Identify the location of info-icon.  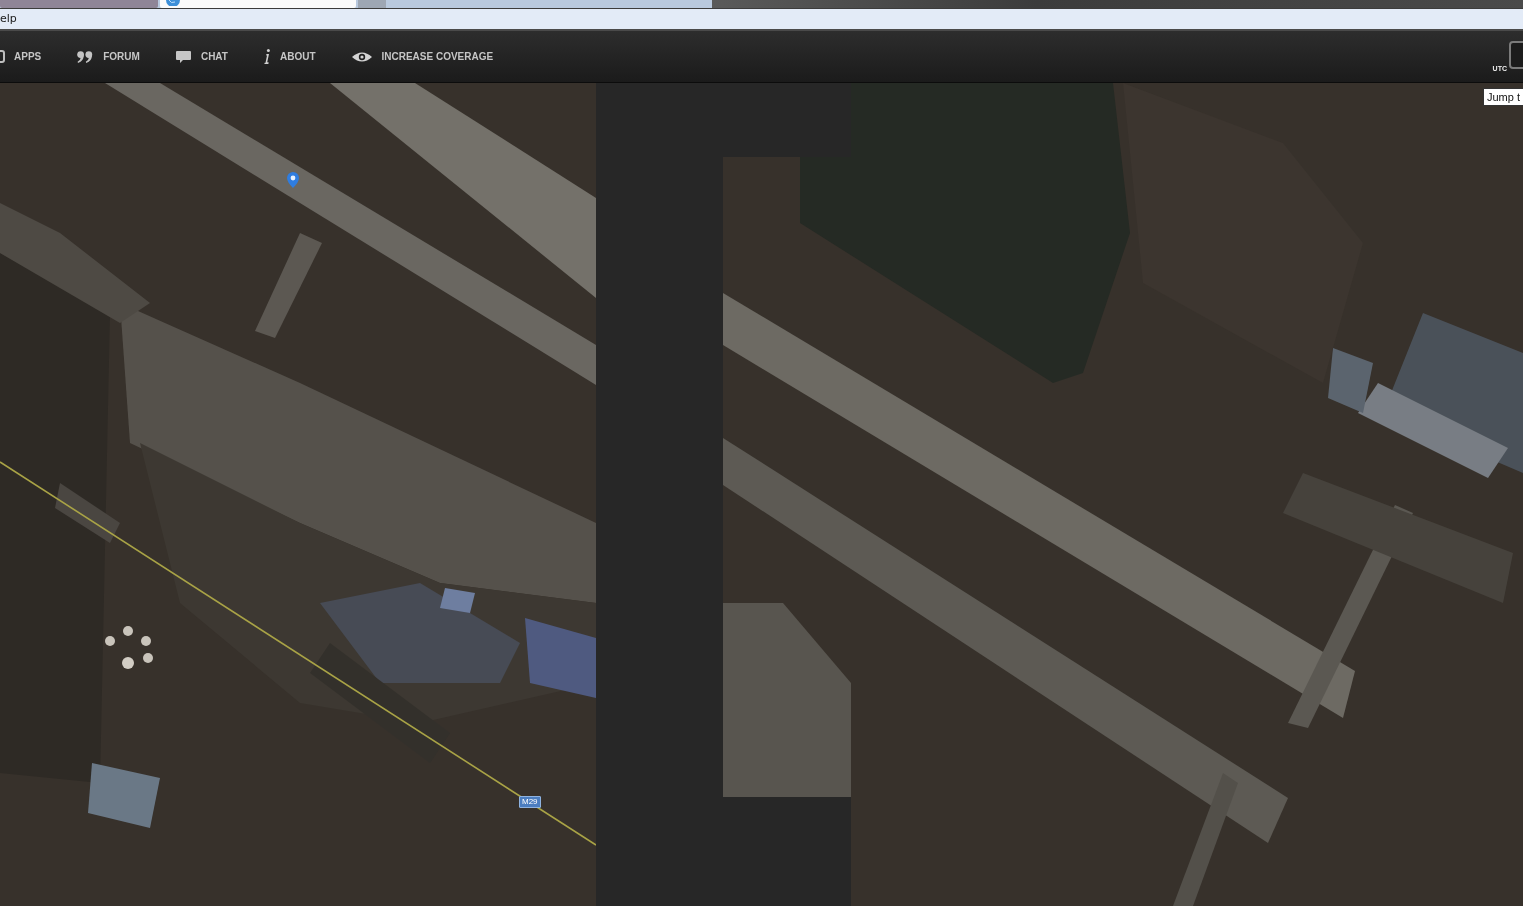
(266, 56).